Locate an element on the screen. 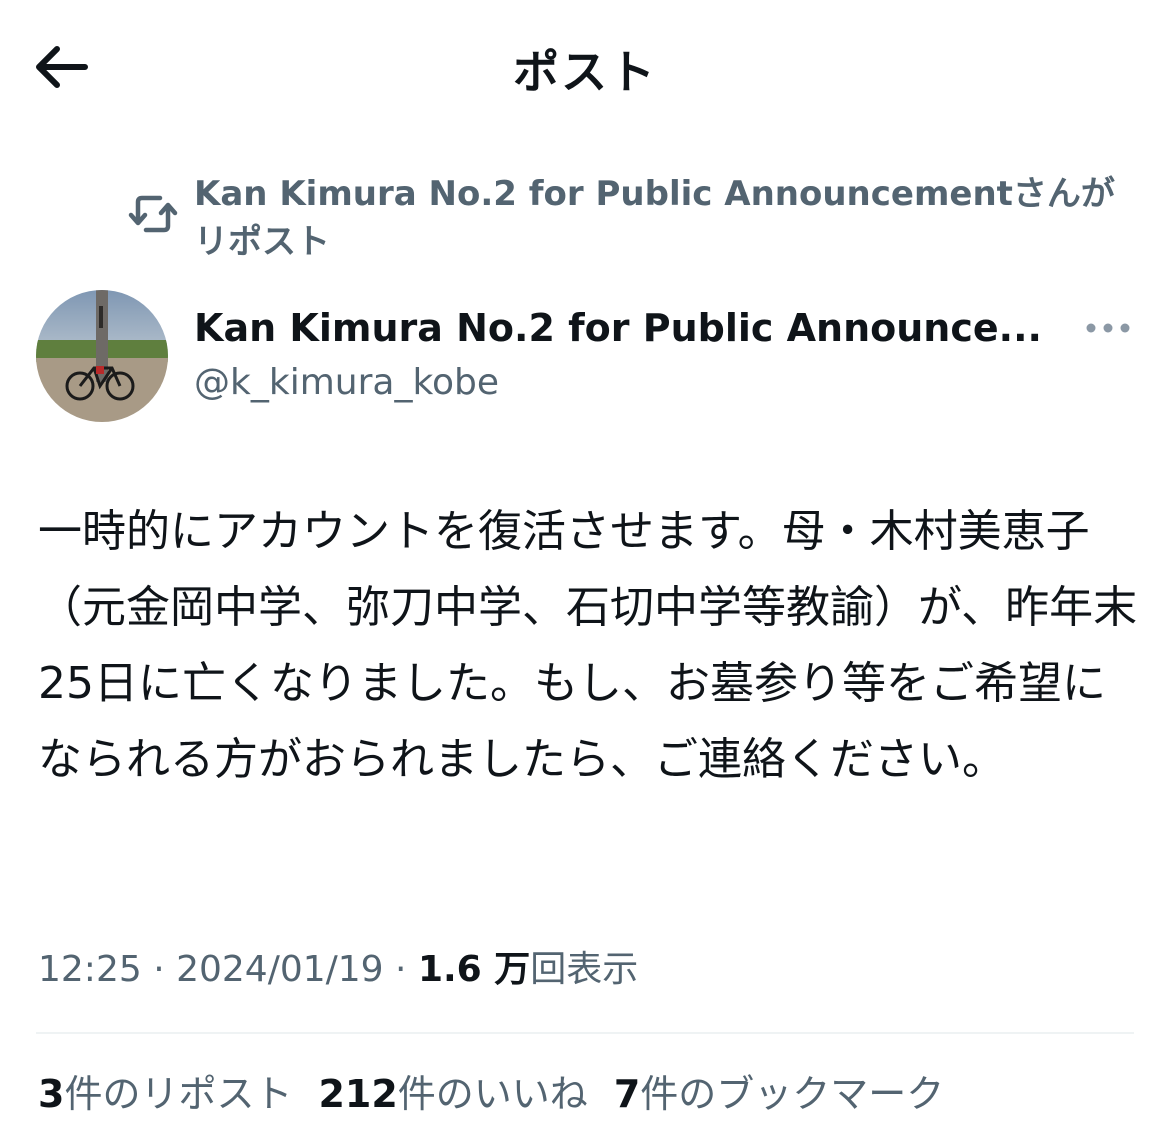 This screenshot has width=1170, height=1146. author-handle: @k_kimura_kobe is located at coordinates (346, 383).